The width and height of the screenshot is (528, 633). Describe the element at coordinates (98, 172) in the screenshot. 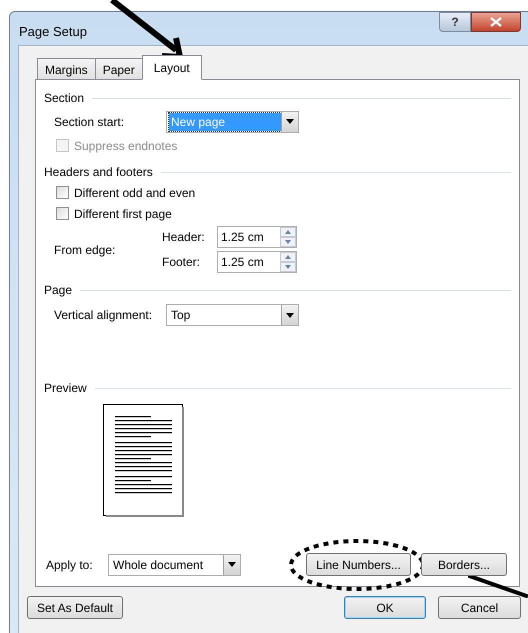

I see `group-heading: Headers and footers` at that location.